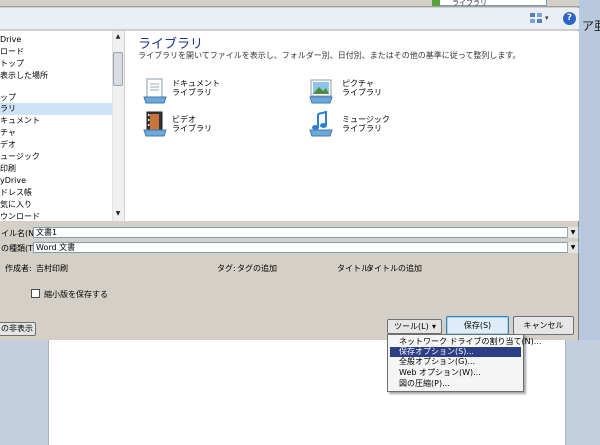 This screenshot has width=600, height=445. I want to click on hide-folders-button: の非表示, so click(18, 329).